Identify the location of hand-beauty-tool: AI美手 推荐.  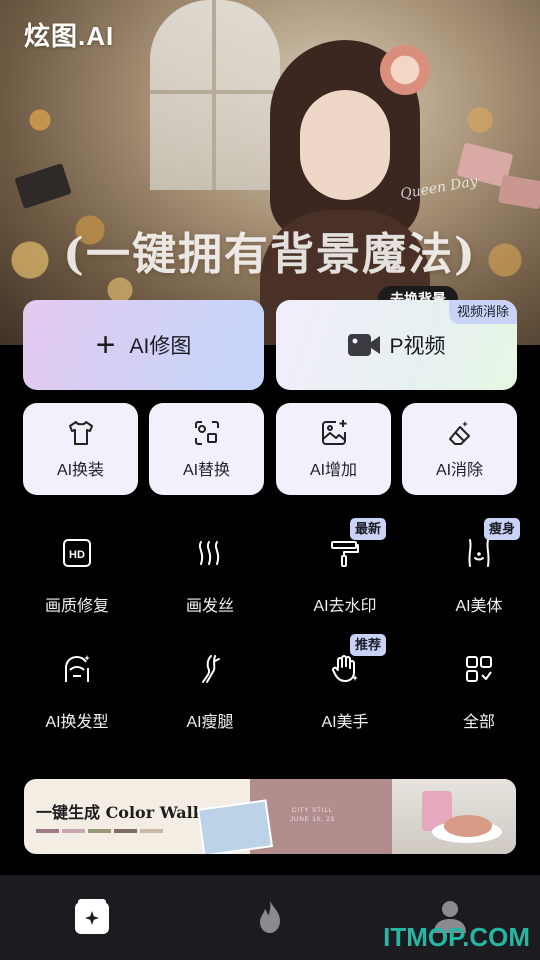
(345, 684).